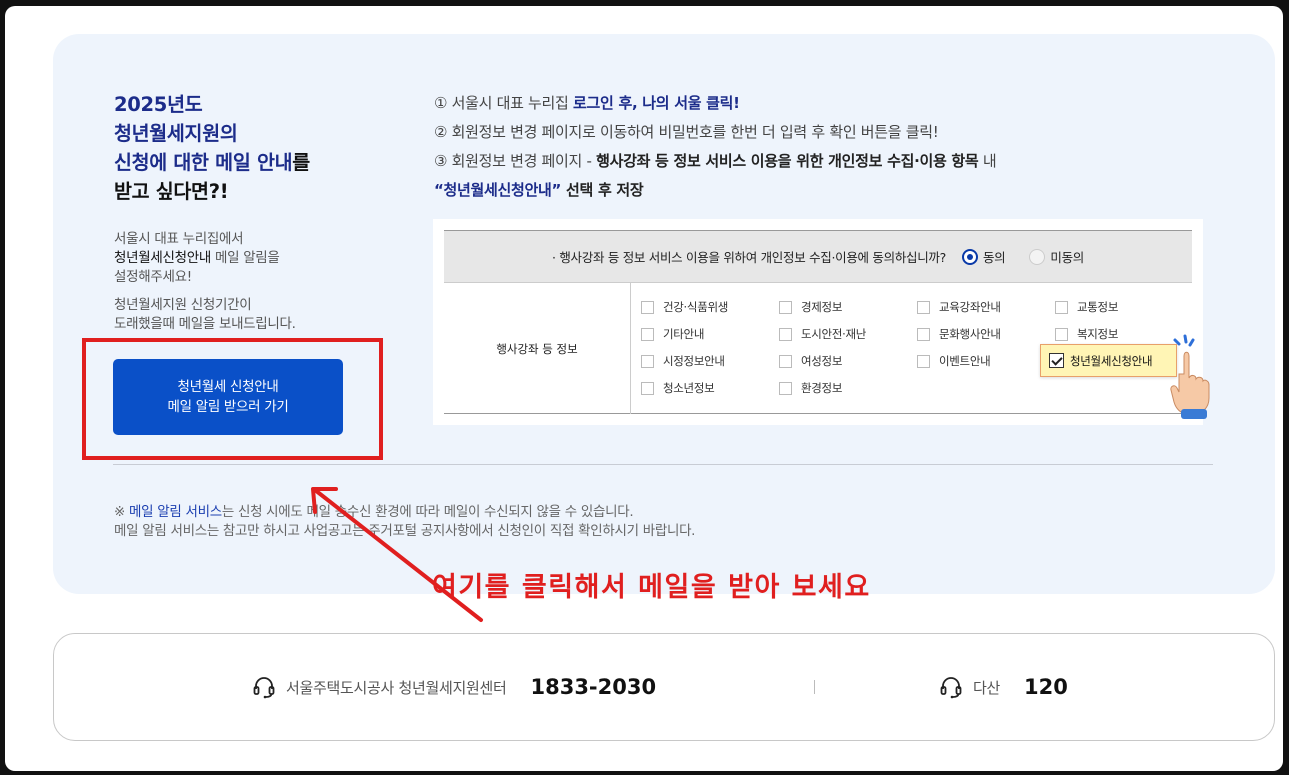 Image resolution: width=1289 pixels, height=775 pixels. Describe the element at coordinates (397, 554) in the screenshot. I see `arrow-icon` at that location.